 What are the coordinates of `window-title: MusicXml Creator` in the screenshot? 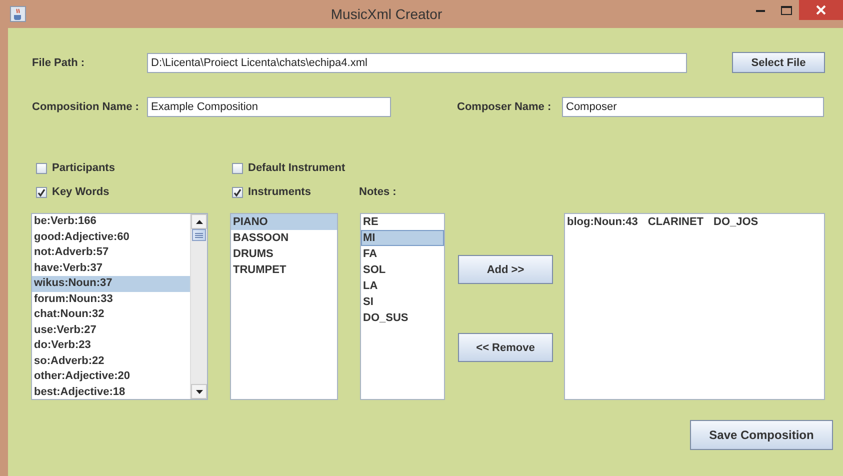 It's located at (387, 14).